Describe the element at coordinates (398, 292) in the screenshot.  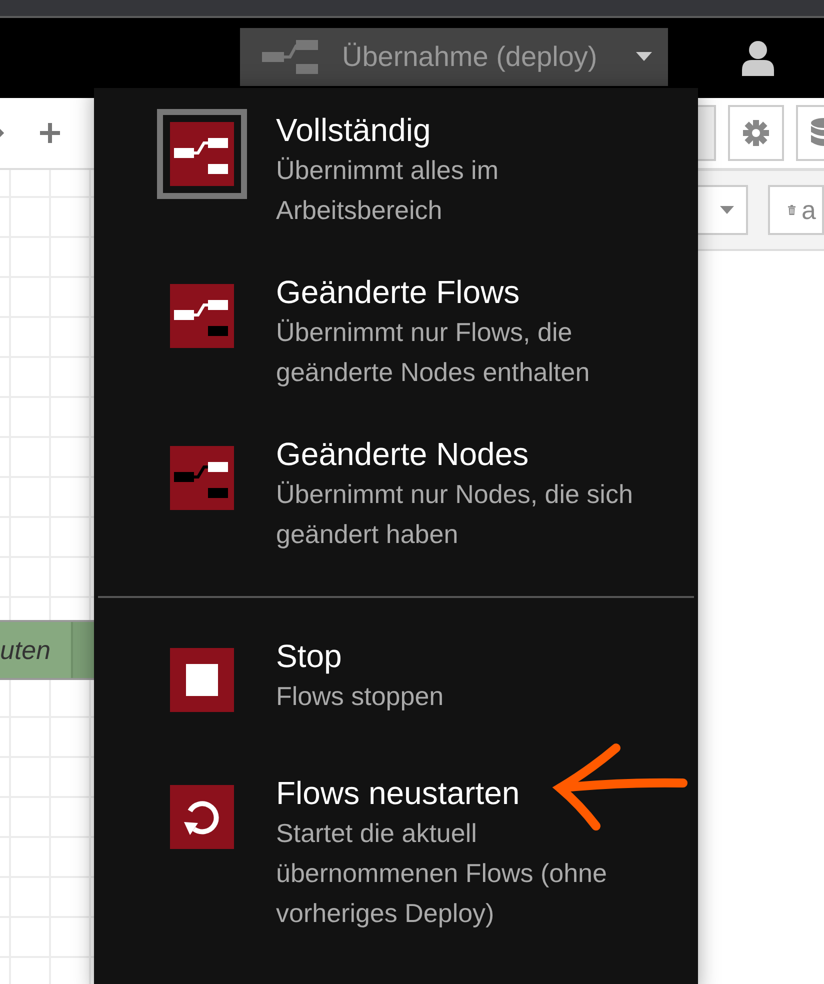
I see `menu-item-title: Geänderte Flows` at that location.